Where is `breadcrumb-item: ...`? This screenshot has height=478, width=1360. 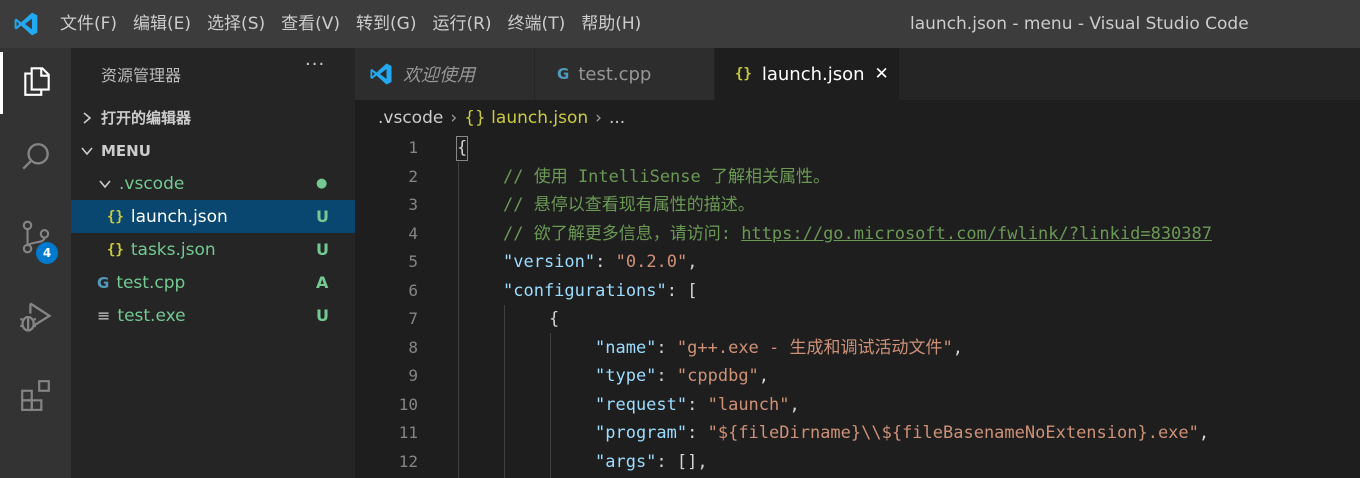
breadcrumb-item: ... is located at coordinates (617, 118).